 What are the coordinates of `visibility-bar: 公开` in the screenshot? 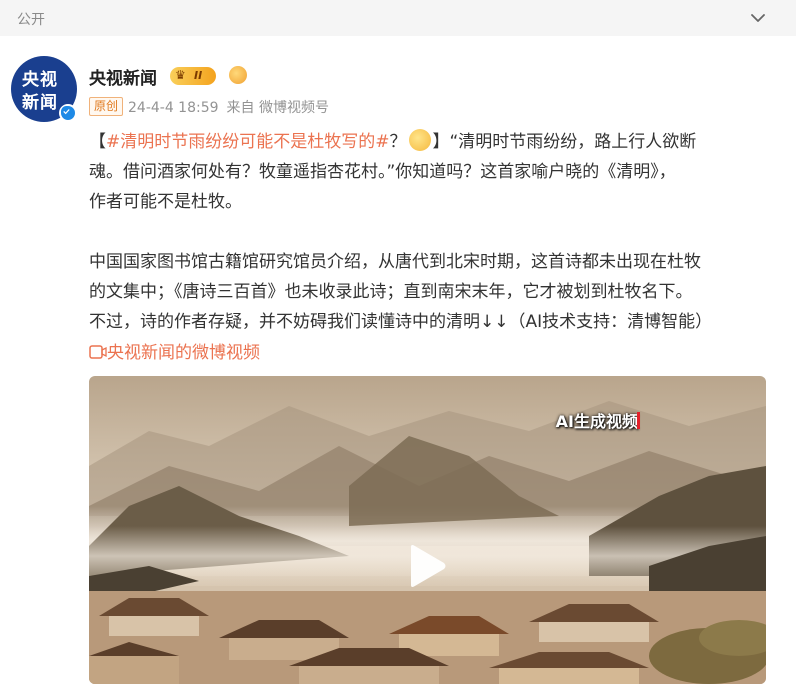 It's located at (398, 18).